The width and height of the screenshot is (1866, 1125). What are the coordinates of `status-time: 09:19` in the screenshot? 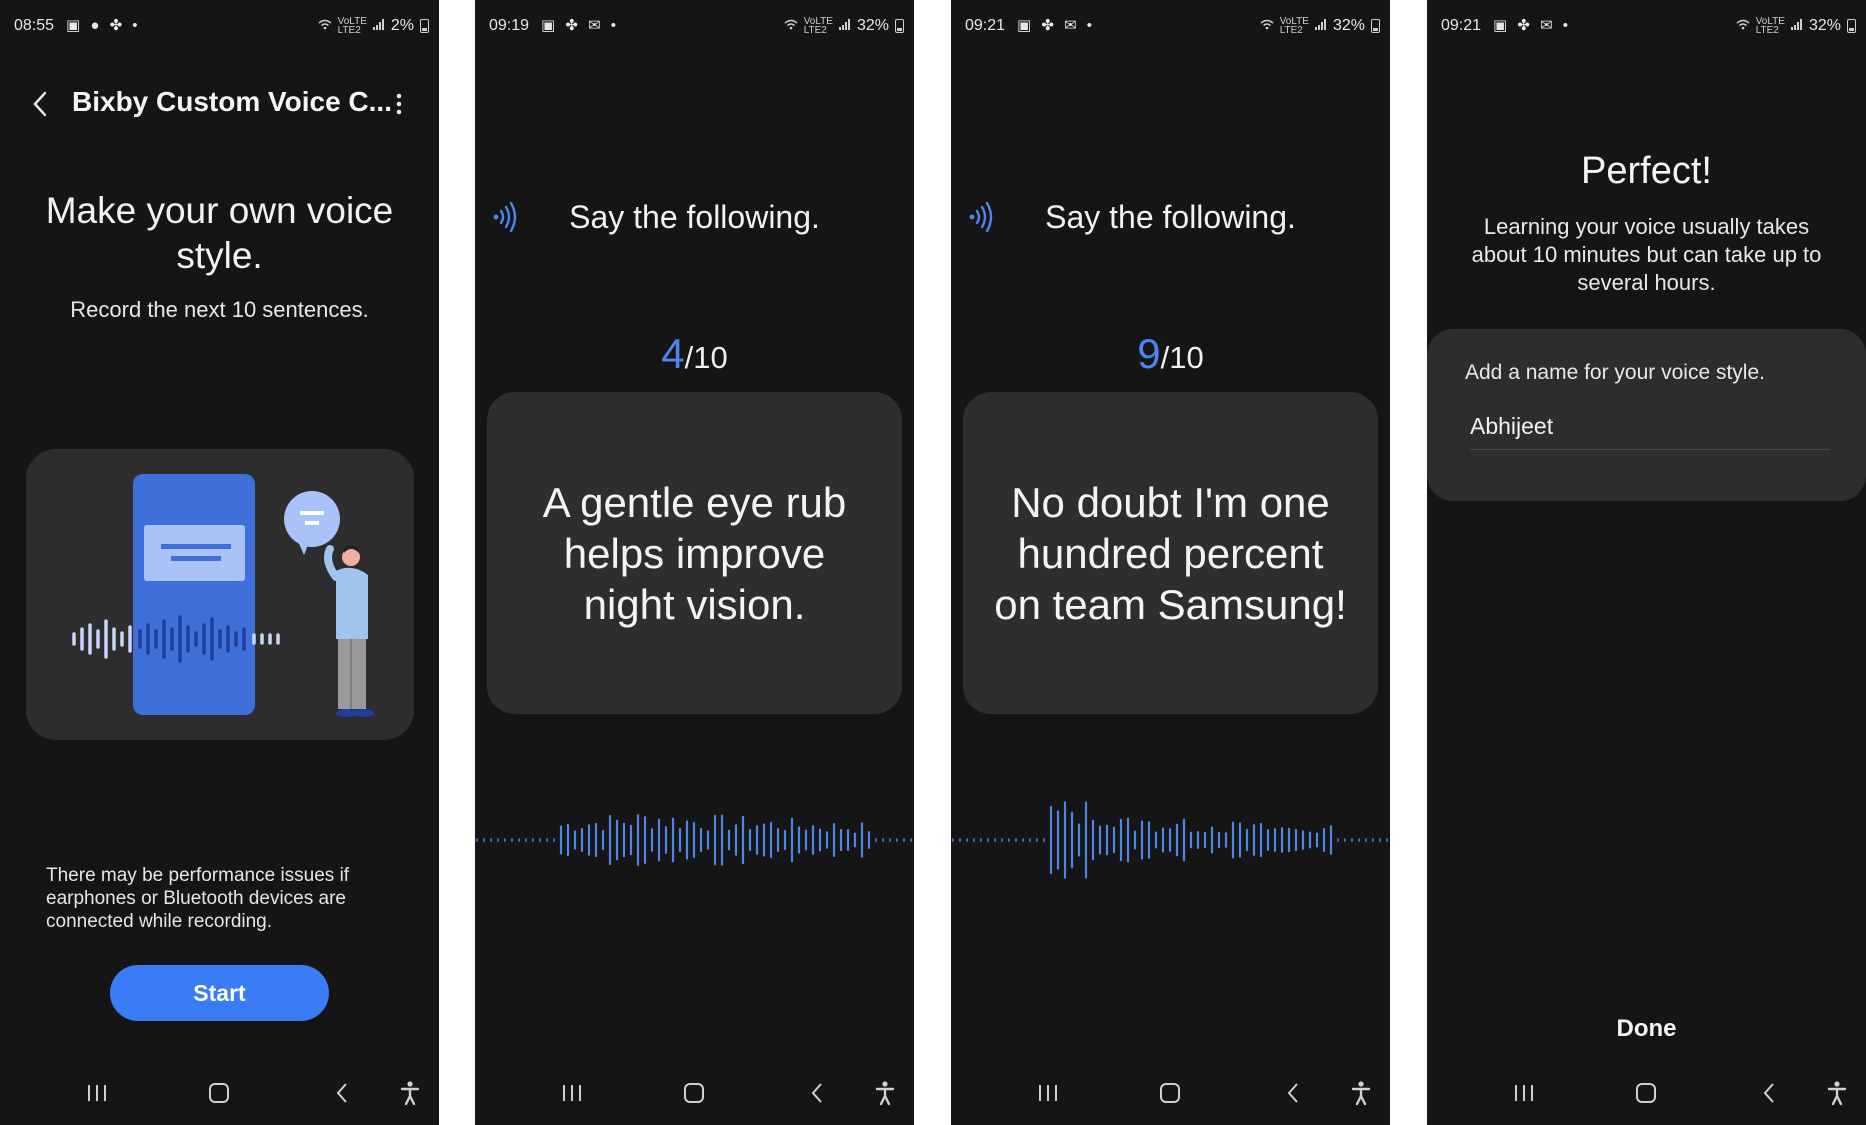 It's located at (509, 25).